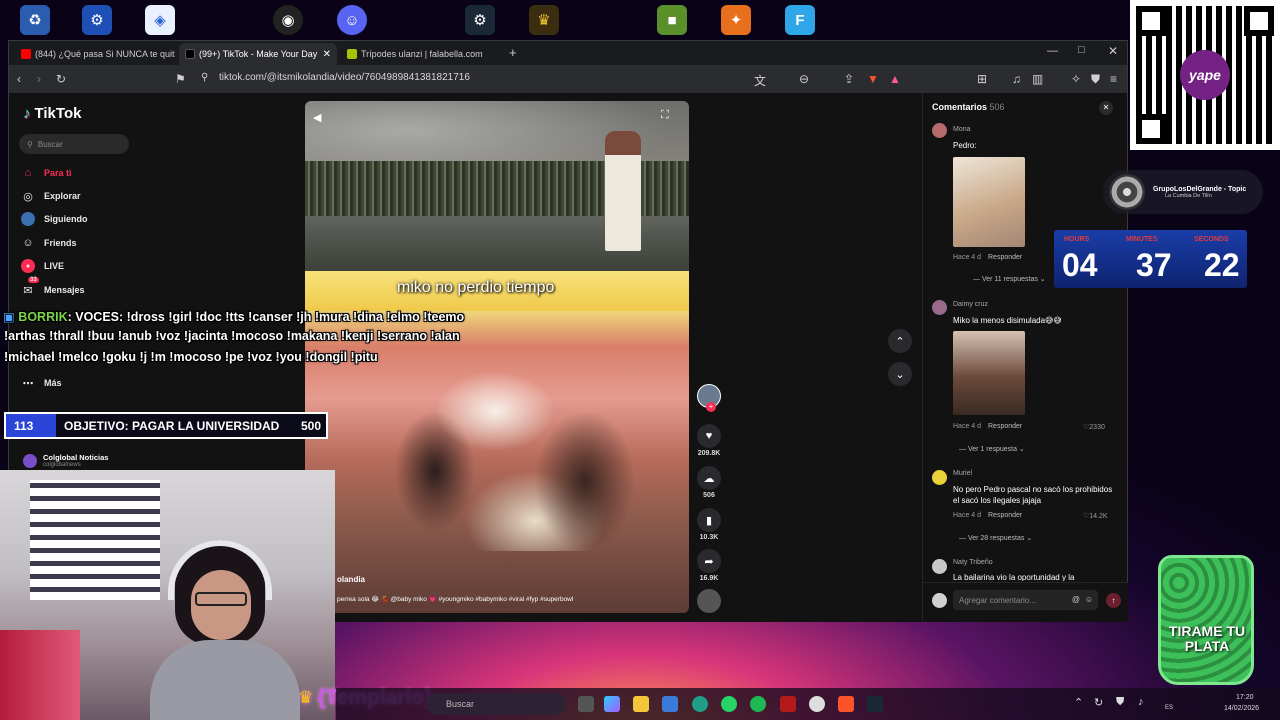  Describe the element at coordinates (50, 196) in the screenshot. I see `nav-explorar: ◎ Explorar` at that location.